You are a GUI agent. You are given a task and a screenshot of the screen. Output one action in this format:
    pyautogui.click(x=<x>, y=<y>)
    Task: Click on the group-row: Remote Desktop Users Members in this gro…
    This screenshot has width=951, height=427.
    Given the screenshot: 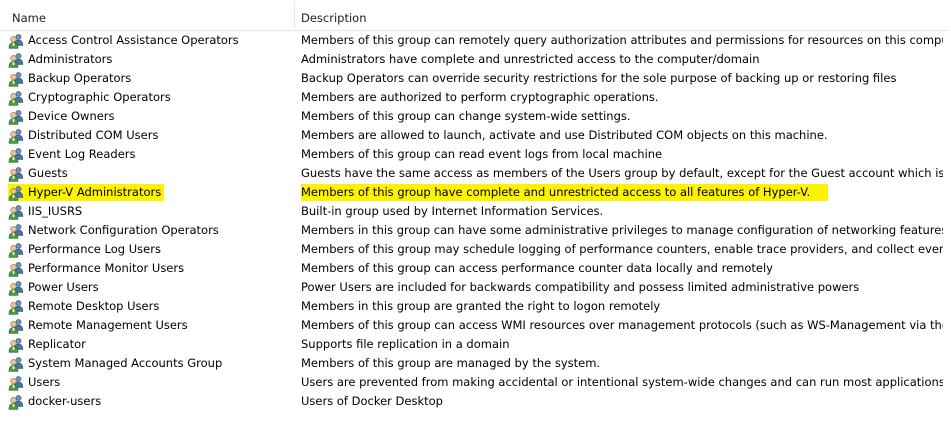 What is the action you would take?
    pyautogui.click(x=475, y=306)
    